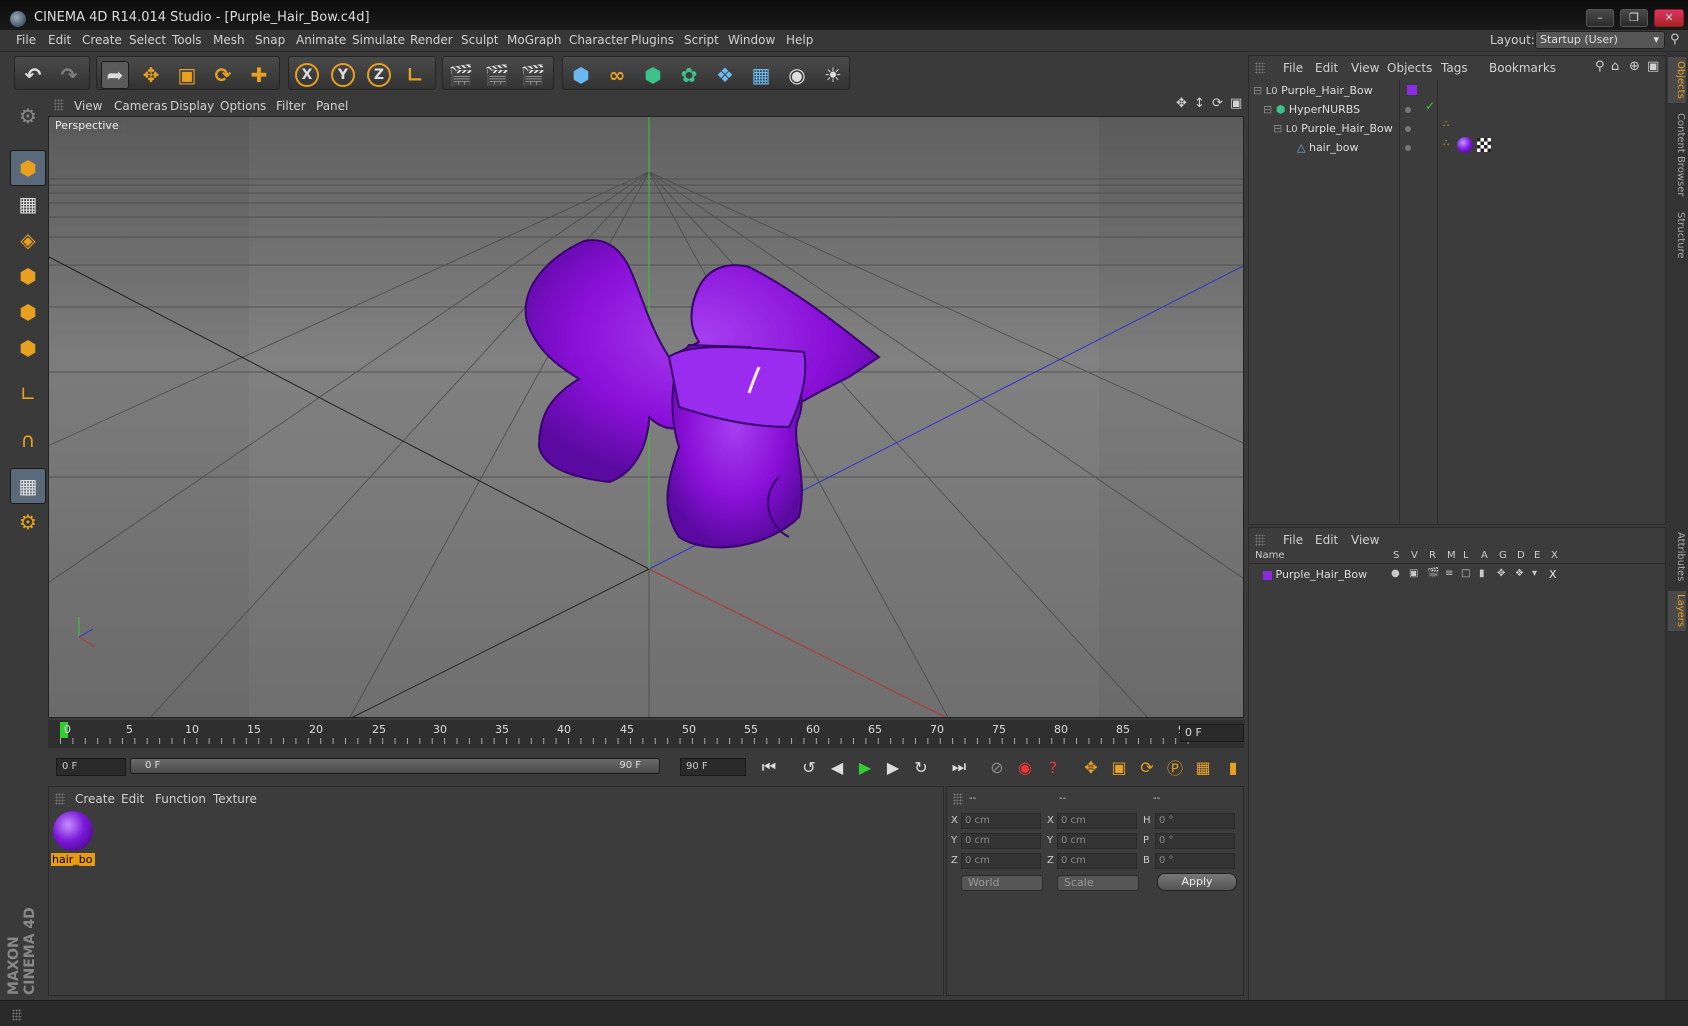 This screenshot has height=1026, width=1688. What do you see at coordinates (652, 40) in the screenshot?
I see `menu-plugins: Plugins` at bounding box center [652, 40].